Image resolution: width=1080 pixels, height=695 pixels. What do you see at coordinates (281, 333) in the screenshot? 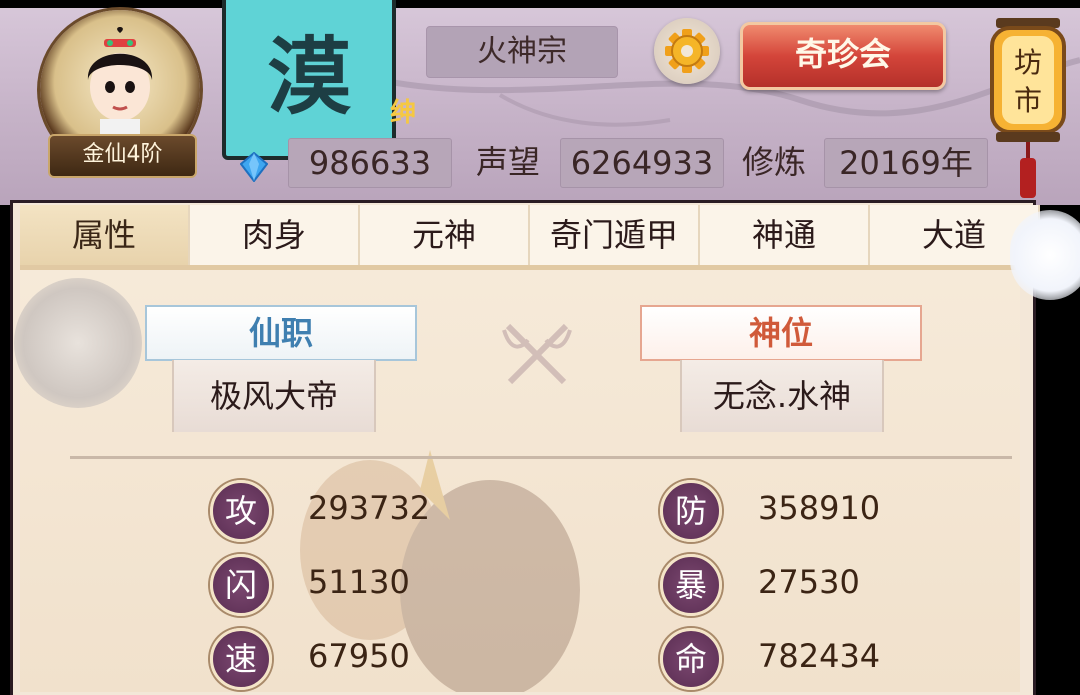
I see `immortal-office-label: 仙职` at bounding box center [281, 333].